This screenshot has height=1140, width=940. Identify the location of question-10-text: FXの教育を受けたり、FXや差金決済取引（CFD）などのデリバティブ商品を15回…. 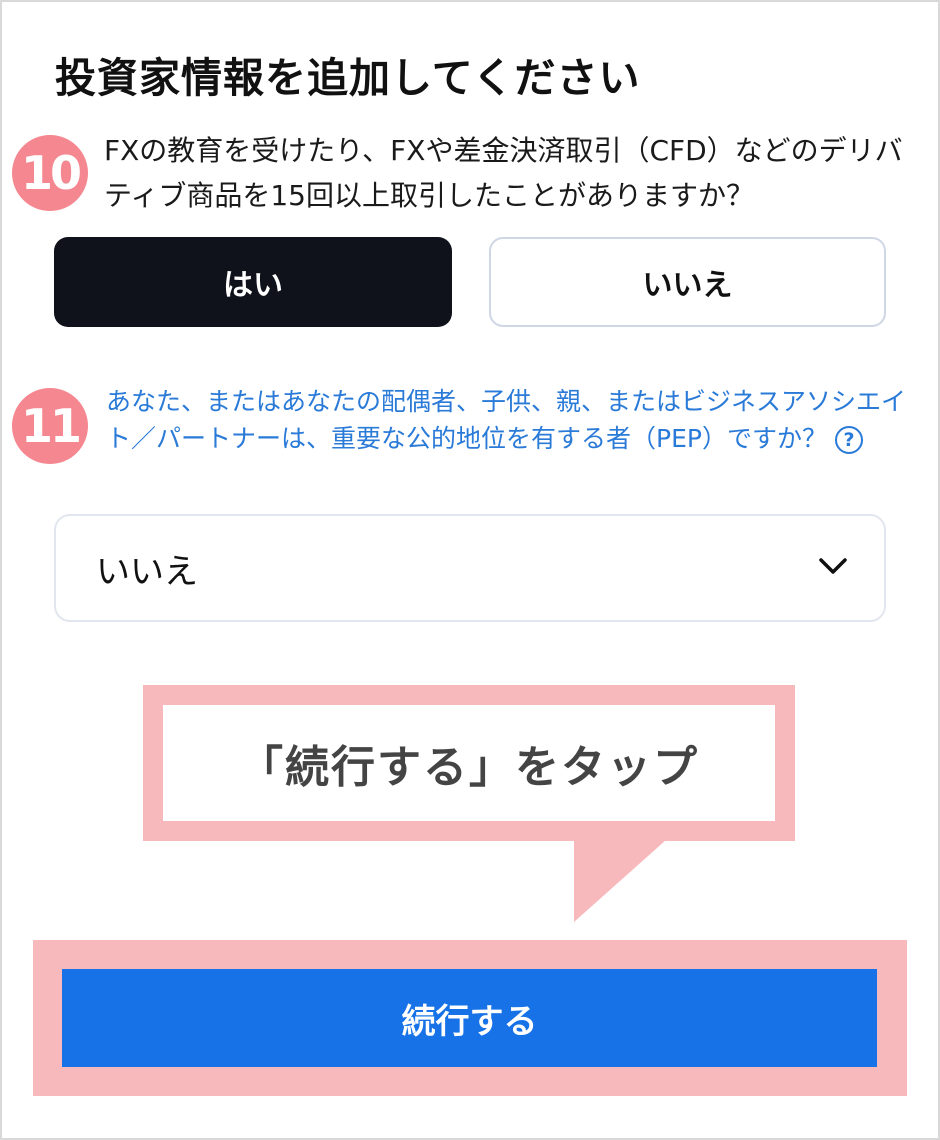
(503, 173).